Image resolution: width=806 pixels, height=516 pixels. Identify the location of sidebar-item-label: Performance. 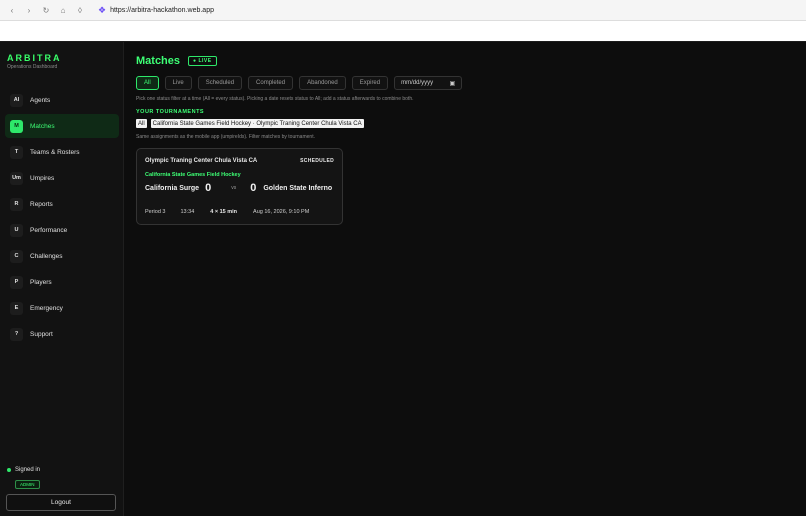
(49, 230).